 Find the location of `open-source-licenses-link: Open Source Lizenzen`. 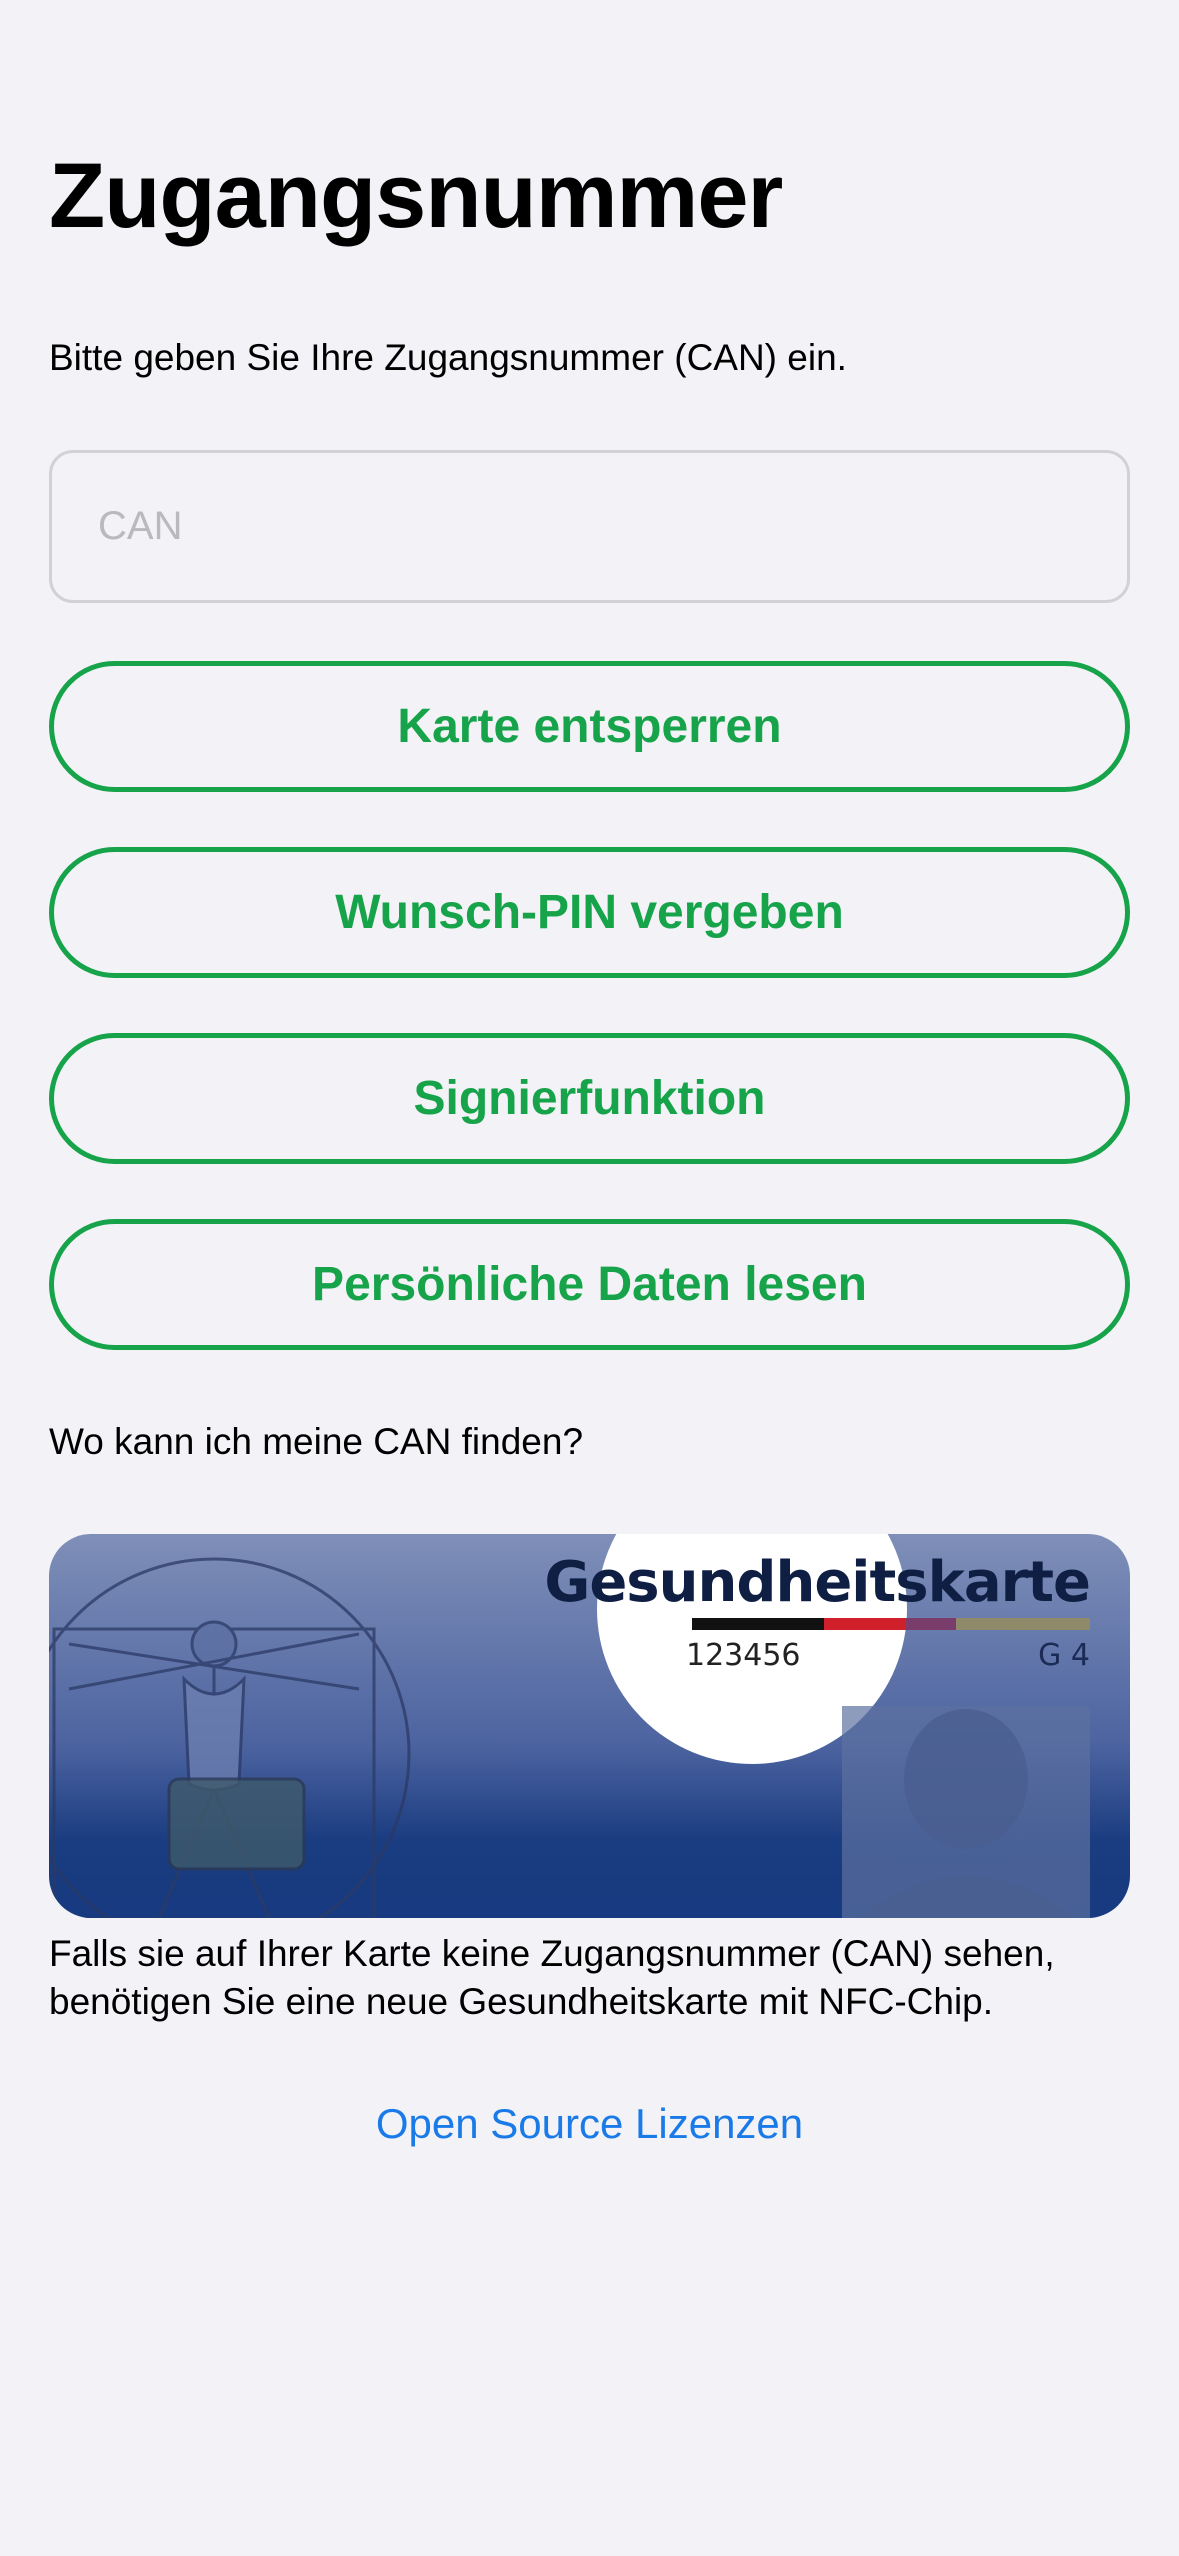

open-source-licenses-link: Open Source Lizenzen is located at coordinates (589, 2124).